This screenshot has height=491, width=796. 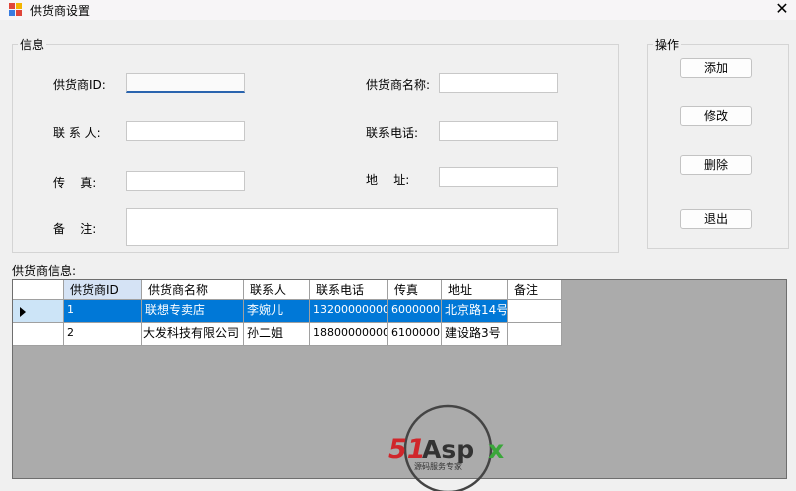 I want to click on fax-label: 传 真:, so click(x=75, y=183).